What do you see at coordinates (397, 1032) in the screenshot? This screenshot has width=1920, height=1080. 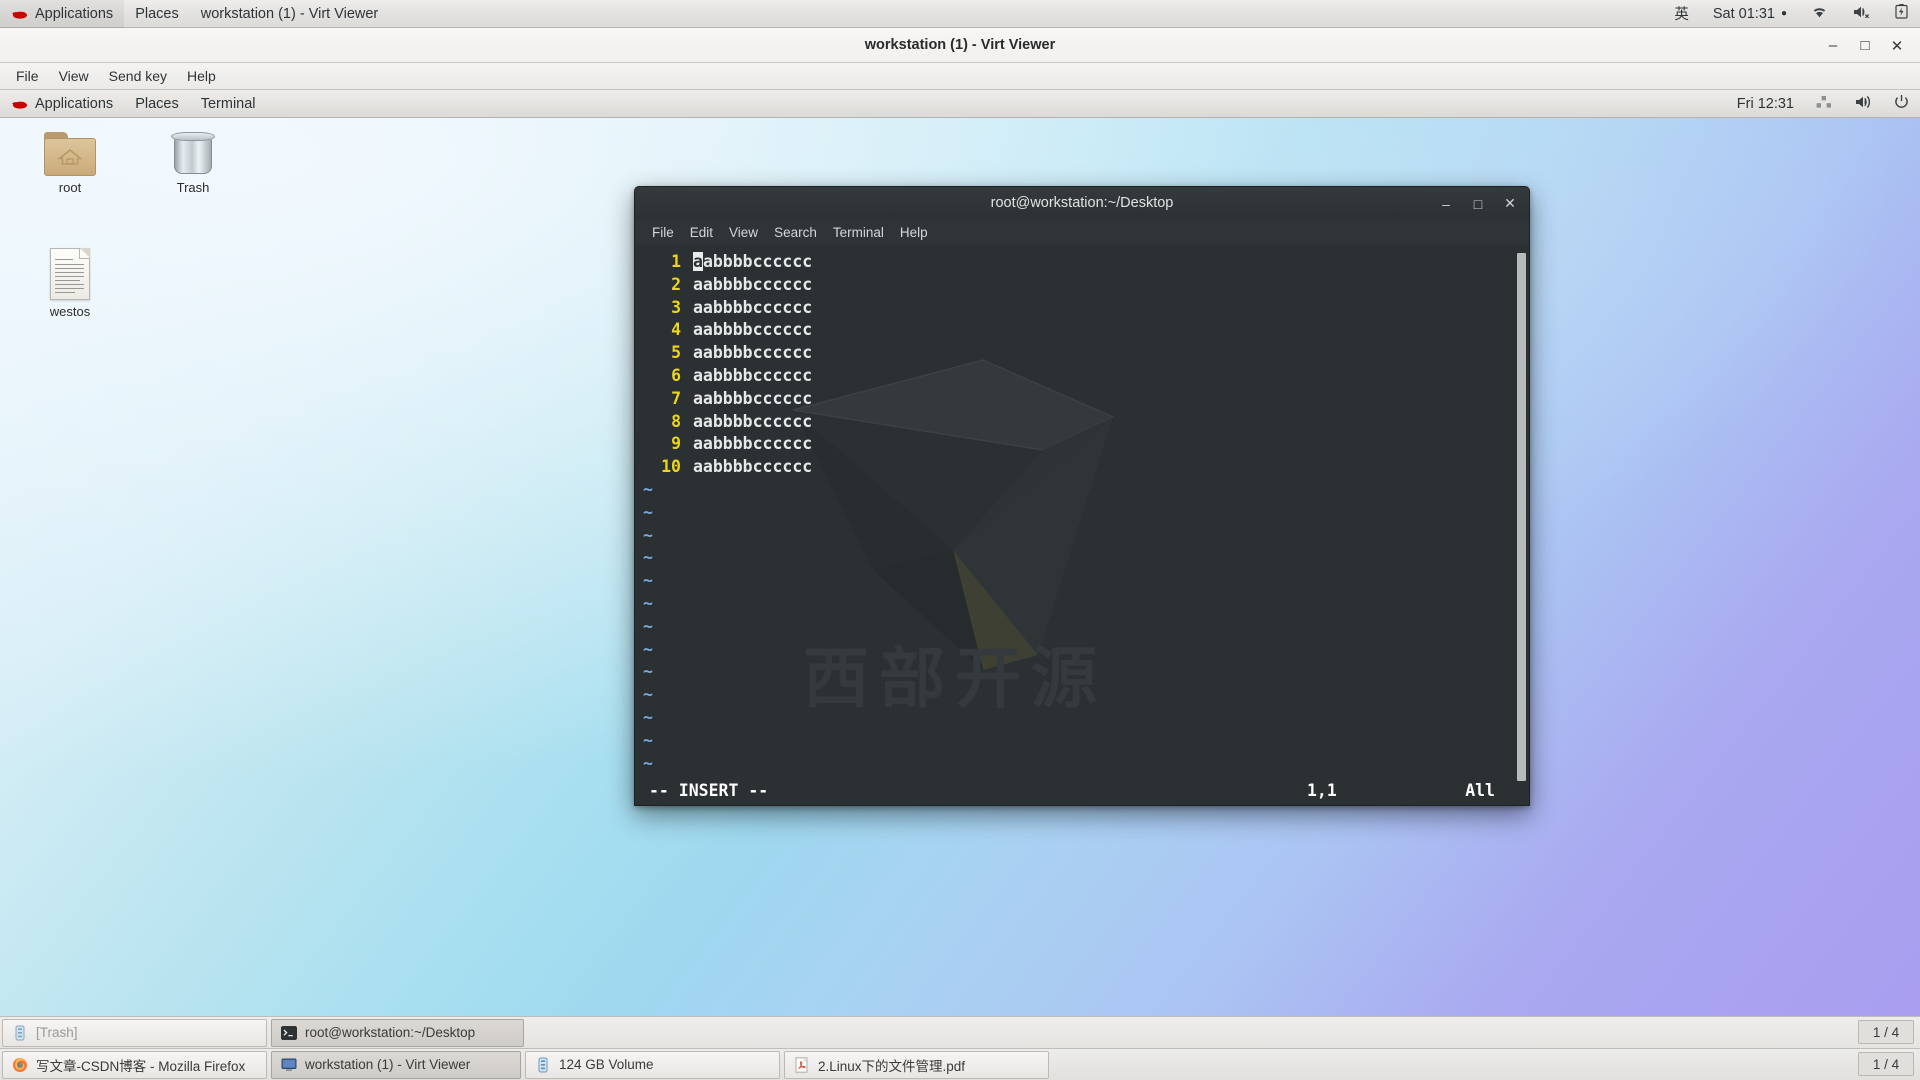 I see `taskbar-item-terminal: root@workstation:~/Desktop` at bounding box center [397, 1032].